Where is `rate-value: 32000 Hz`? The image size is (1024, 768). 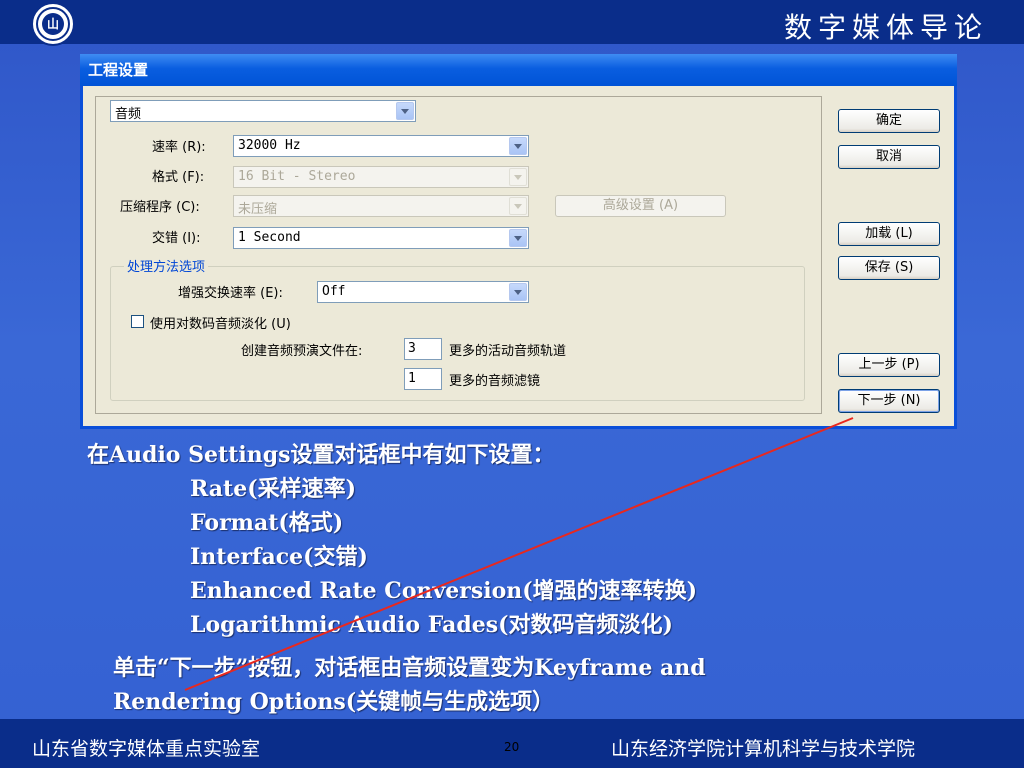 rate-value: 32000 Hz is located at coordinates (269, 145).